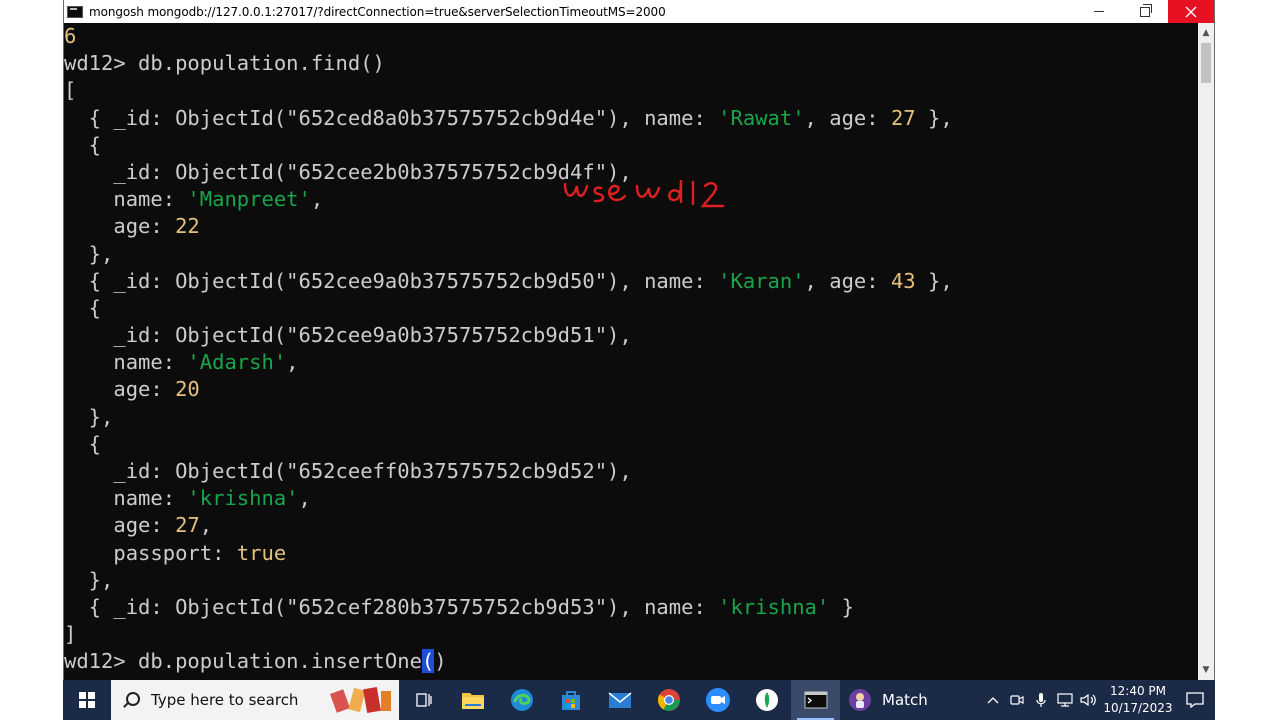  Describe the element at coordinates (1206, 33) in the screenshot. I see `scroll-up-icon: ▲` at that location.